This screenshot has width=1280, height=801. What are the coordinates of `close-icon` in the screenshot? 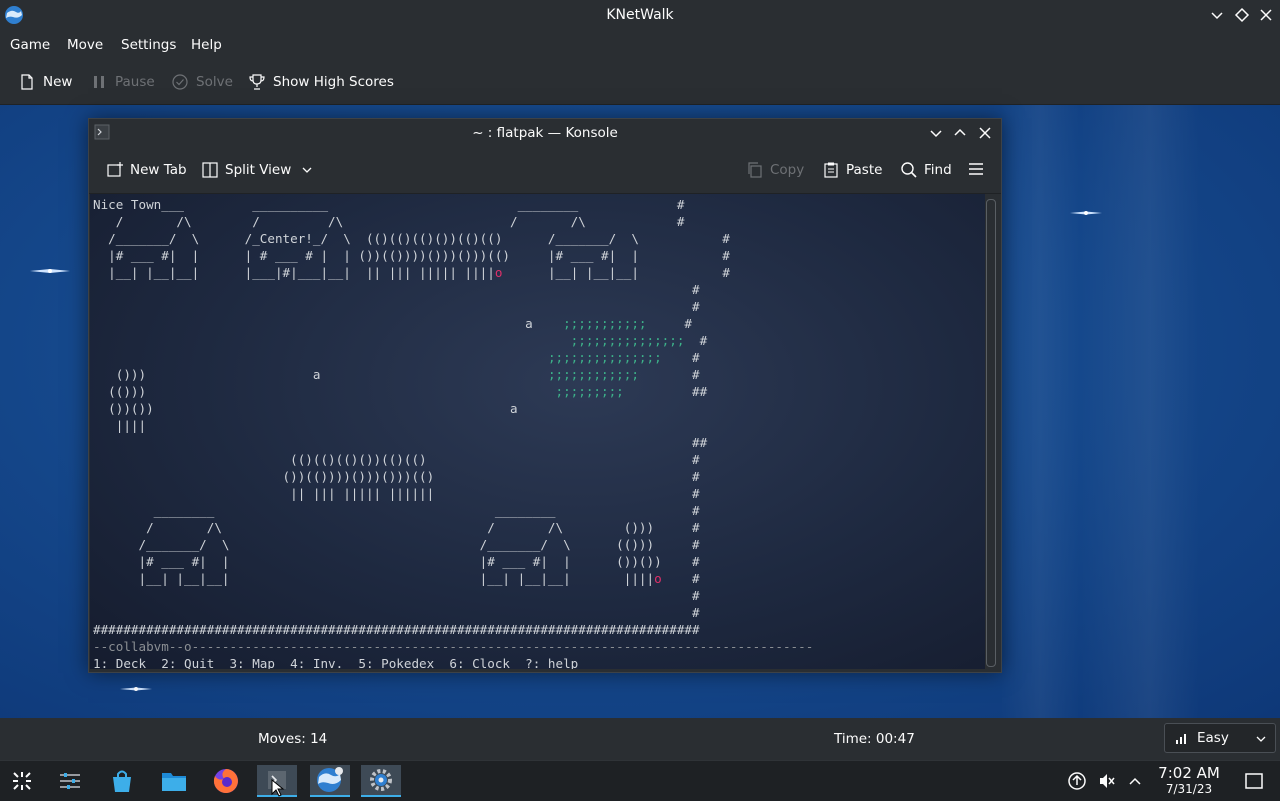 It's located at (1266, 15).